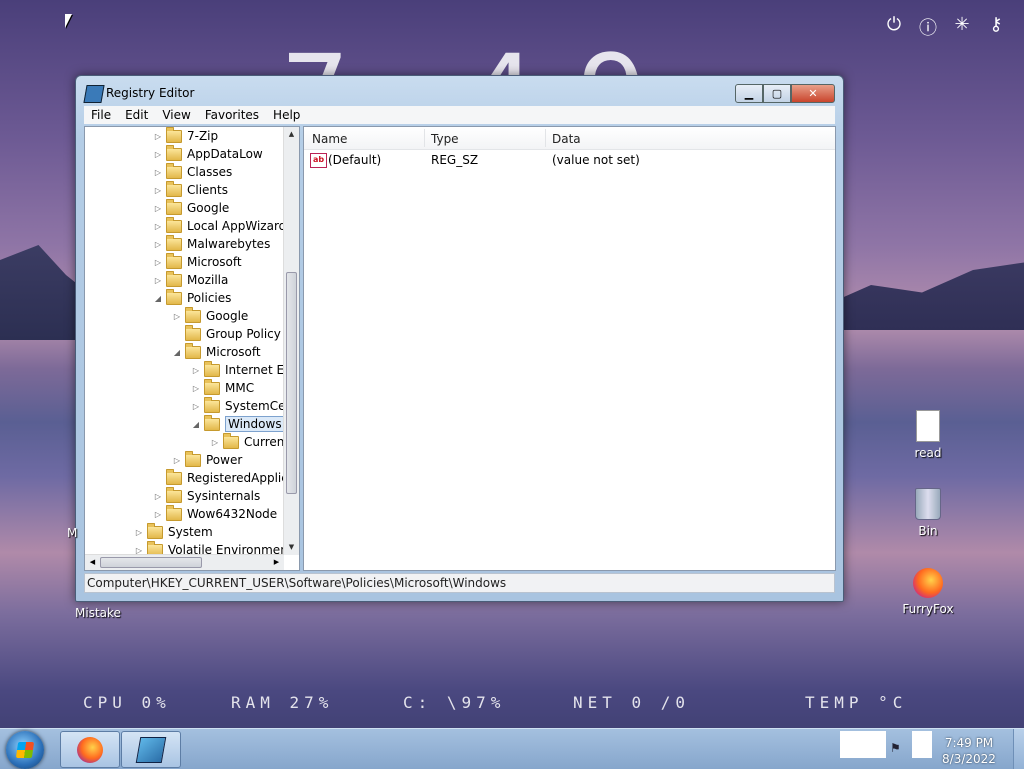 Image resolution: width=1024 pixels, height=769 pixels. Describe the element at coordinates (190, 279) in the screenshot. I see `tree-node: ▷ Mozilla` at that location.